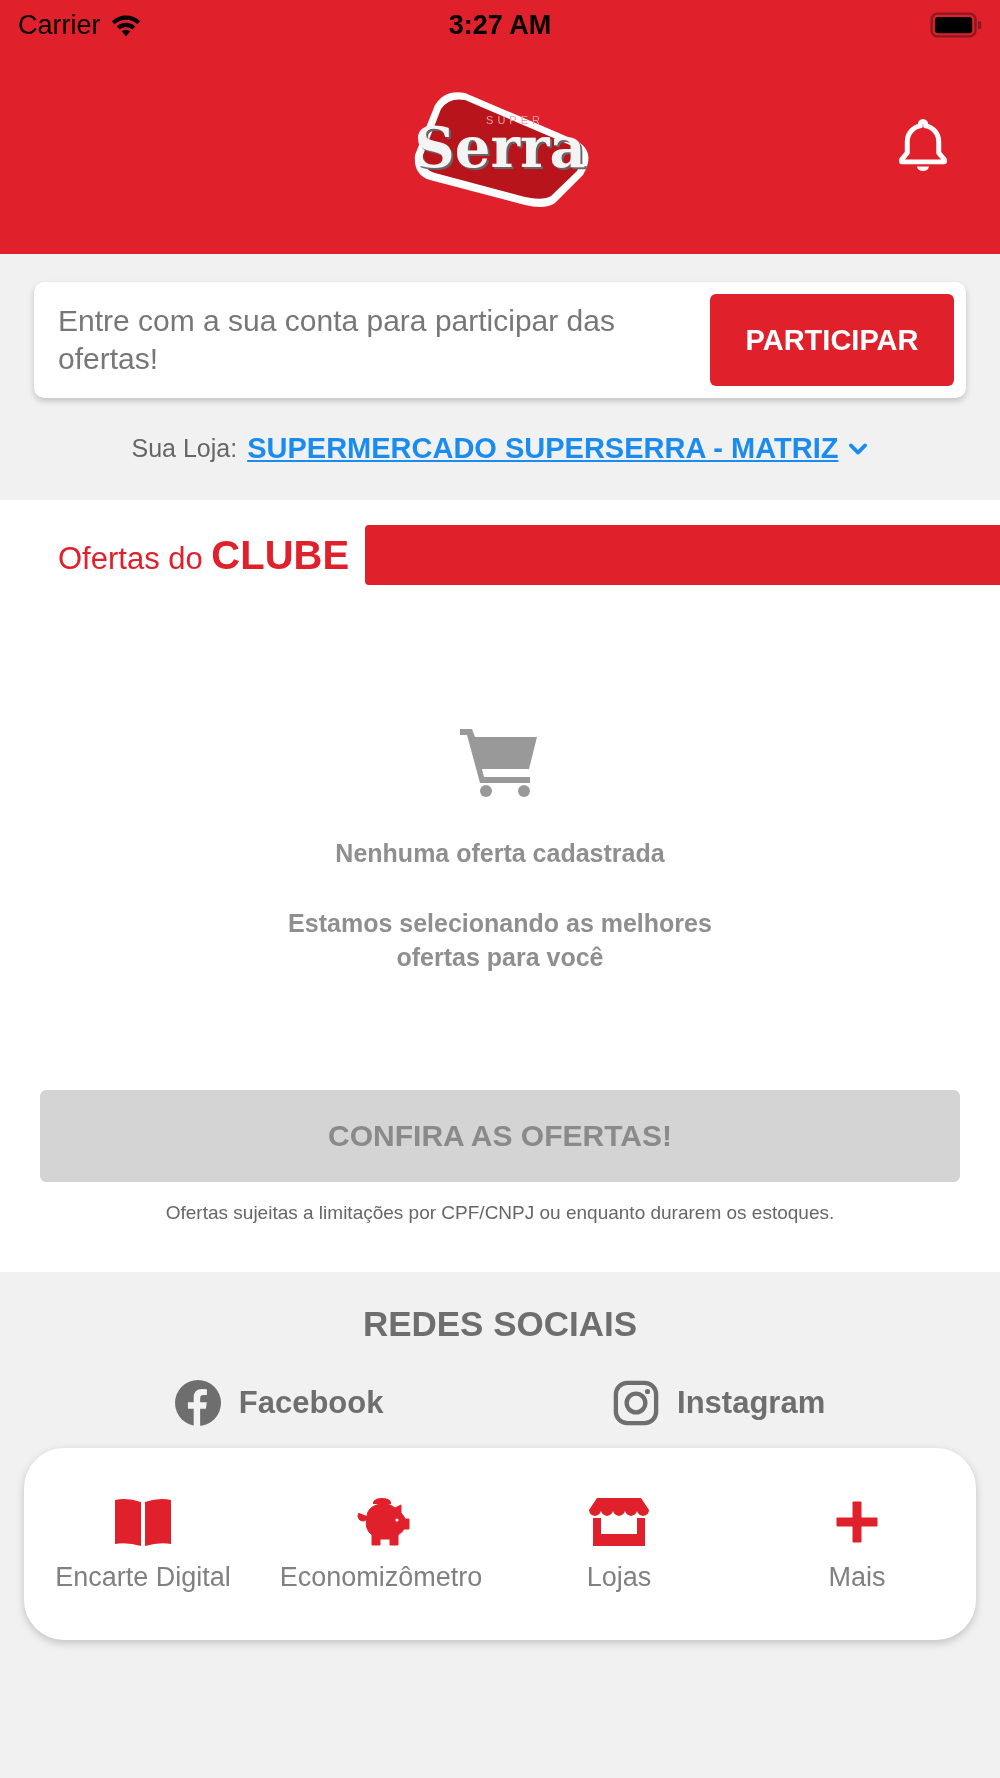 This screenshot has height=1778, width=1000. What do you see at coordinates (143, 1544) in the screenshot?
I see `nav-item: Encarte Digital` at bounding box center [143, 1544].